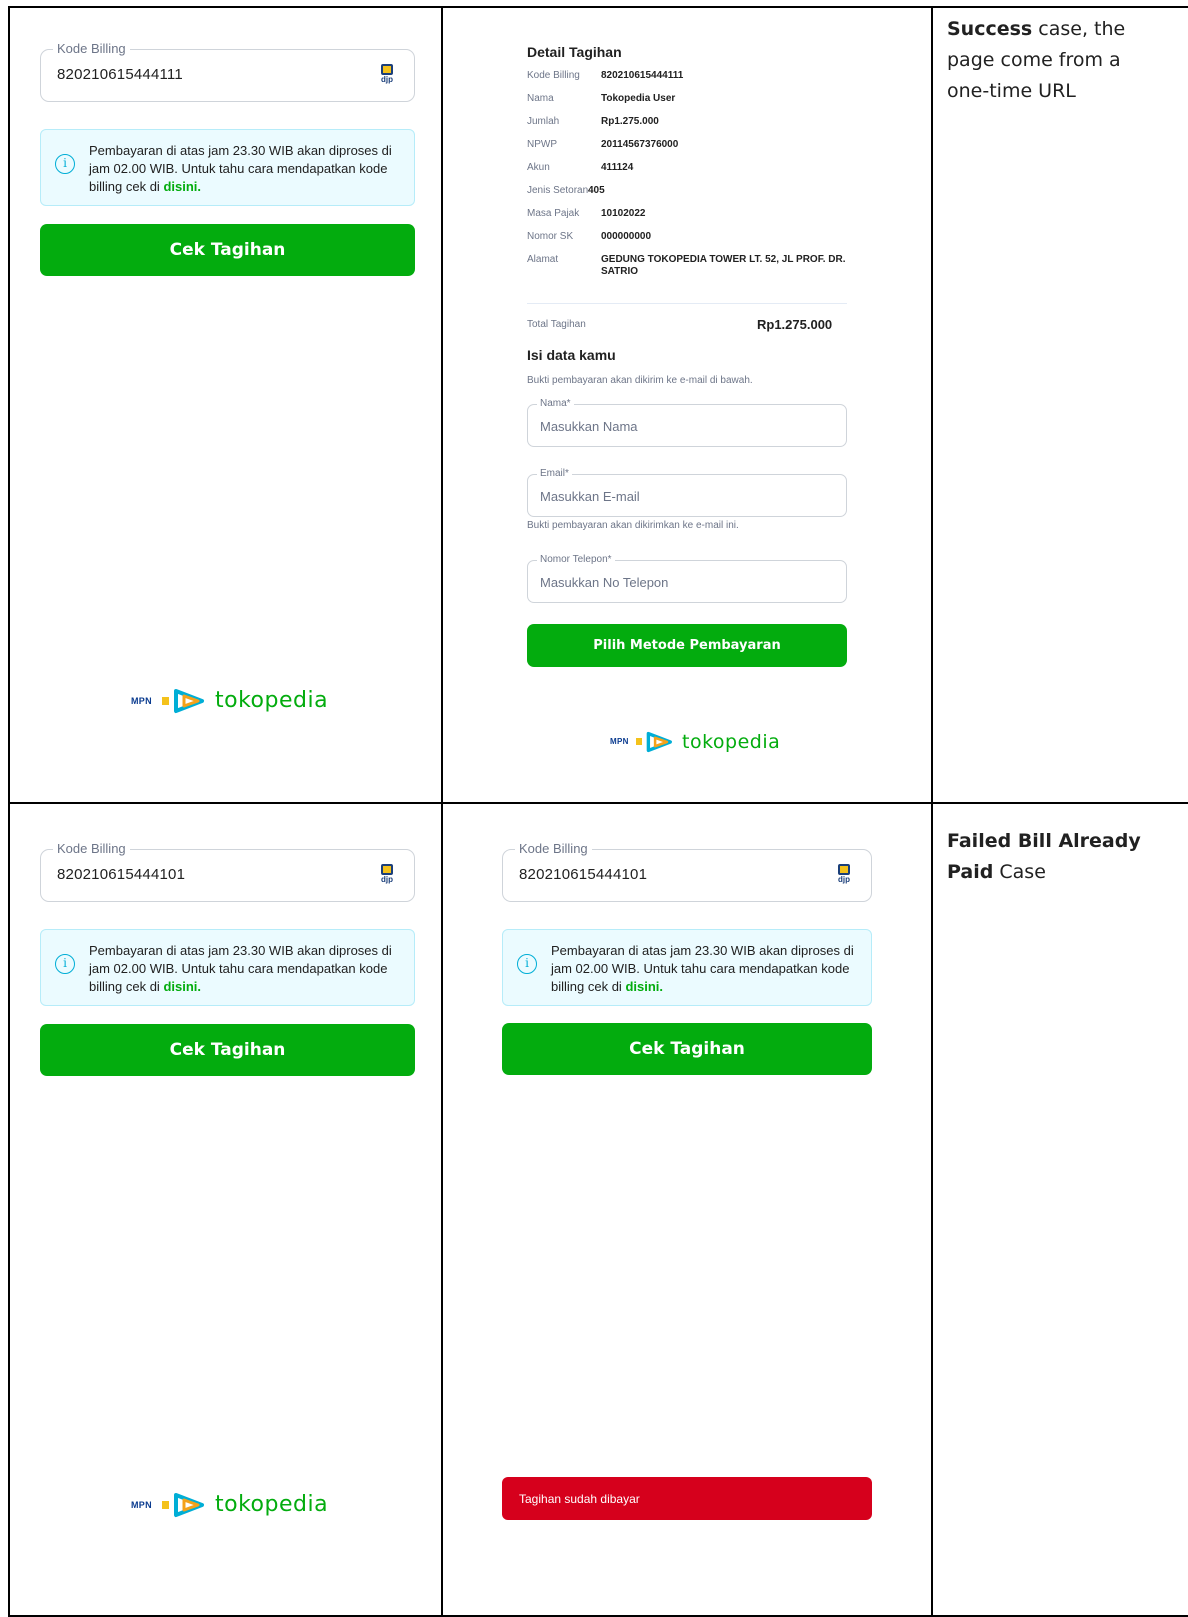 The width and height of the screenshot is (1188, 1617). What do you see at coordinates (604, 582) in the screenshot?
I see `phone-input: Masukkan No Telepon` at bounding box center [604, 582].